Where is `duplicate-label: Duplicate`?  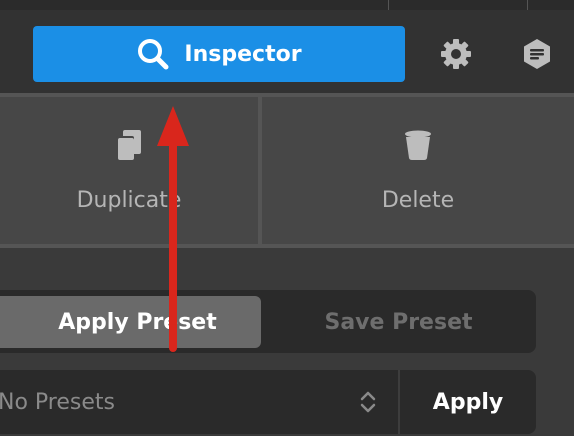
duplicate-label: Duplicate is located at coordinates (129, 200).